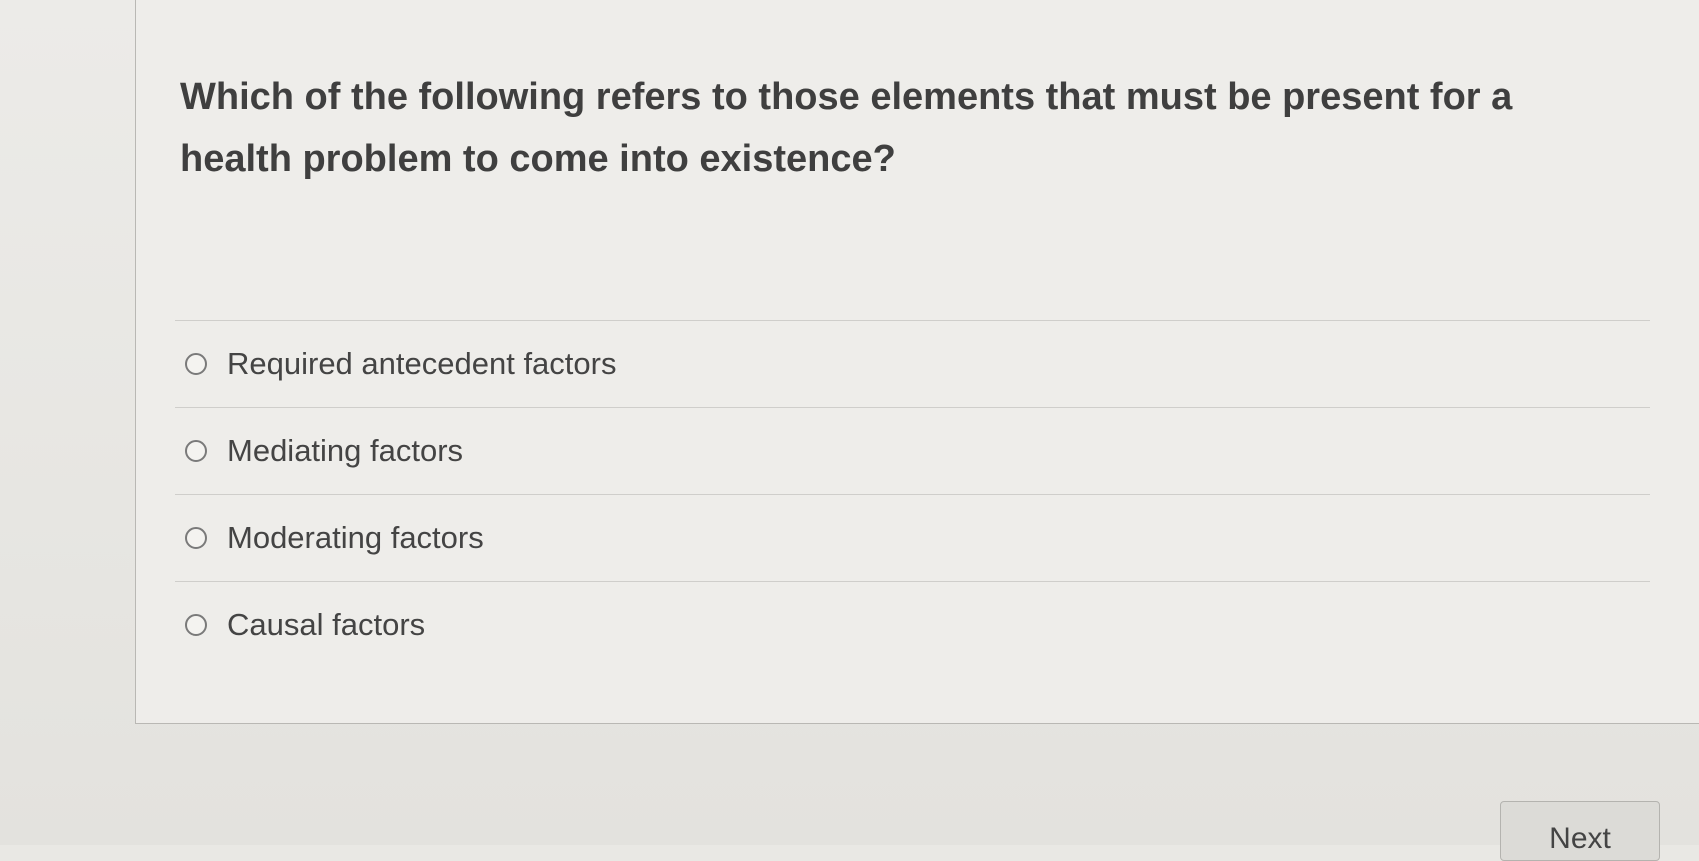  What do you see at coordinates (355, 537) in the screenshot?
I see `answer-label: Moderating factors` at bounding box center [355, 537].